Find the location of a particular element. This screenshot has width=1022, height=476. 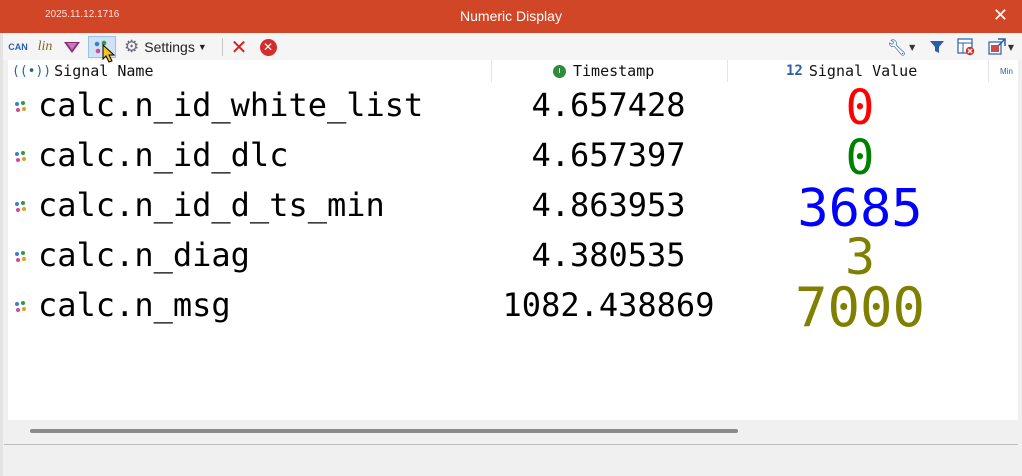

title-bar: 2025.11.12.1716 Numeric Display ✕ is located at coordinates (511, 16).